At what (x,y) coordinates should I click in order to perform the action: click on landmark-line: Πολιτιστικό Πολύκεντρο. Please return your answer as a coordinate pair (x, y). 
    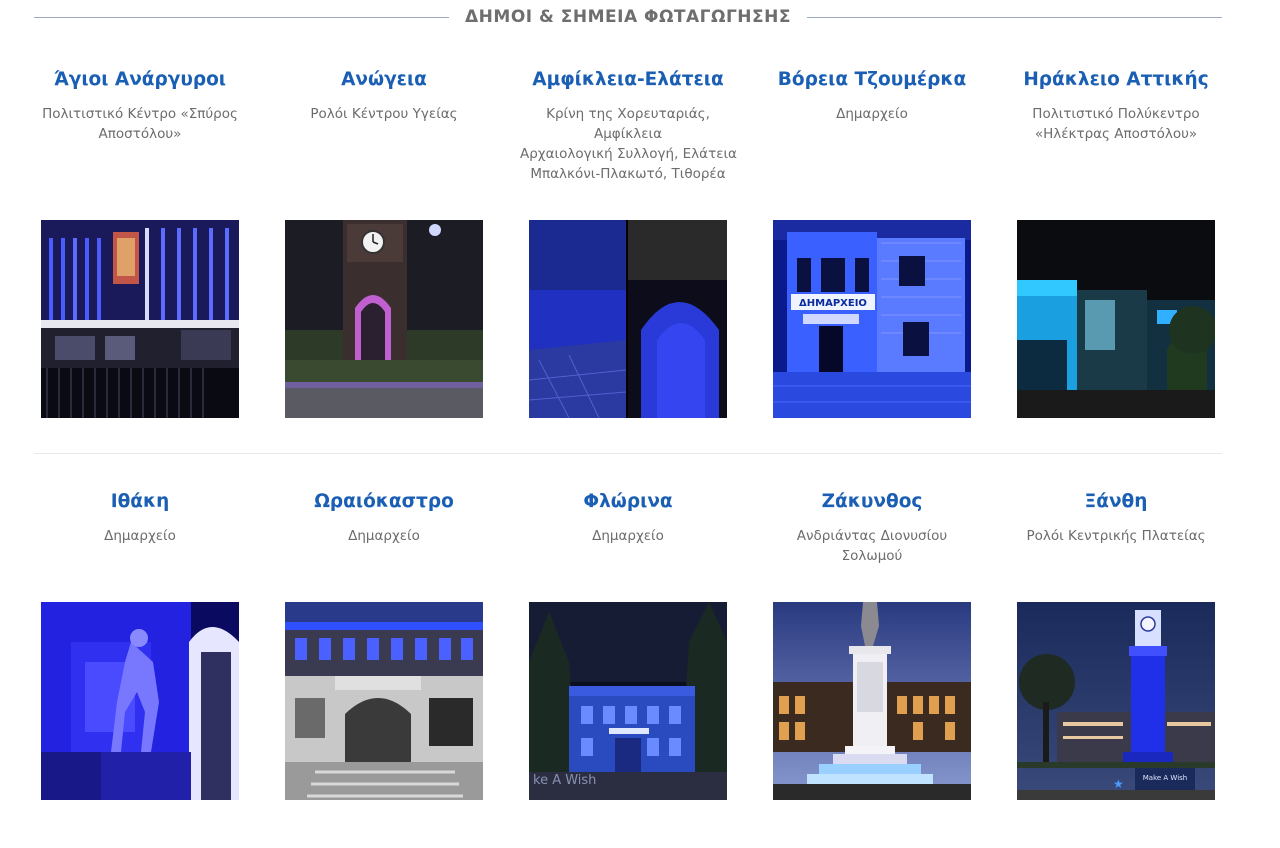
    Looking at the image, I should click on (1116, 114).